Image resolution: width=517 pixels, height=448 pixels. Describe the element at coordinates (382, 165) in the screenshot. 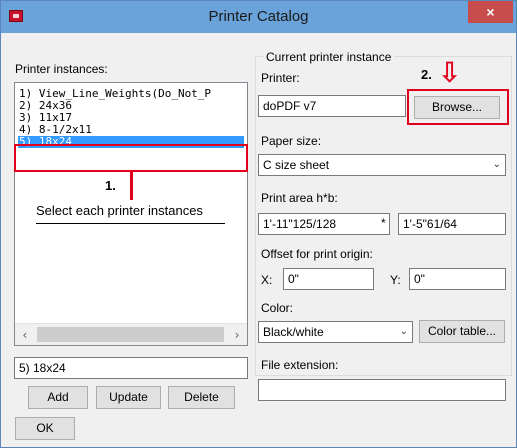

I see `paper-size-select: C size sheet ⌄` at that location.